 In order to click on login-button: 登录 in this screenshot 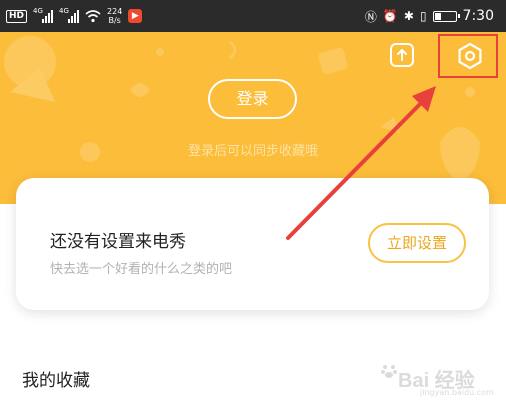, I will do `click(252, 99)`.